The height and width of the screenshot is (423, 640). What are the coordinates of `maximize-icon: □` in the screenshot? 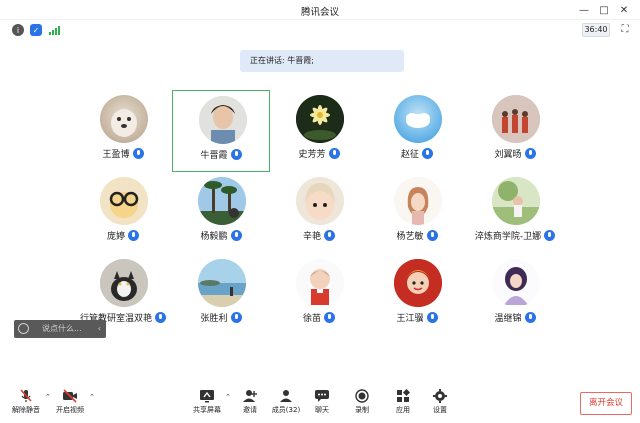 It's located at (604, 10).